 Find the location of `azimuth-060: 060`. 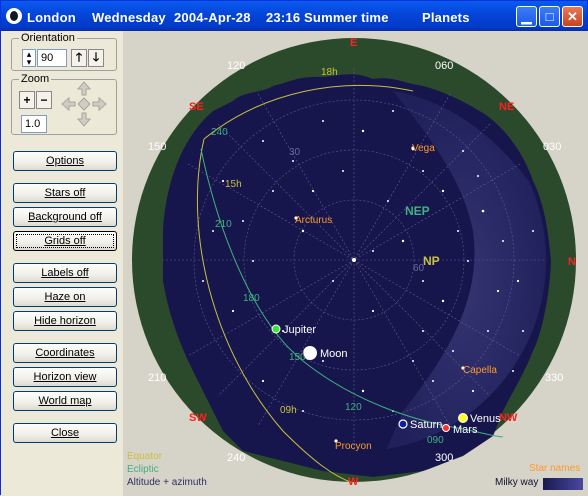

azimuth-060: 060 is located at coordinates (444, 66).